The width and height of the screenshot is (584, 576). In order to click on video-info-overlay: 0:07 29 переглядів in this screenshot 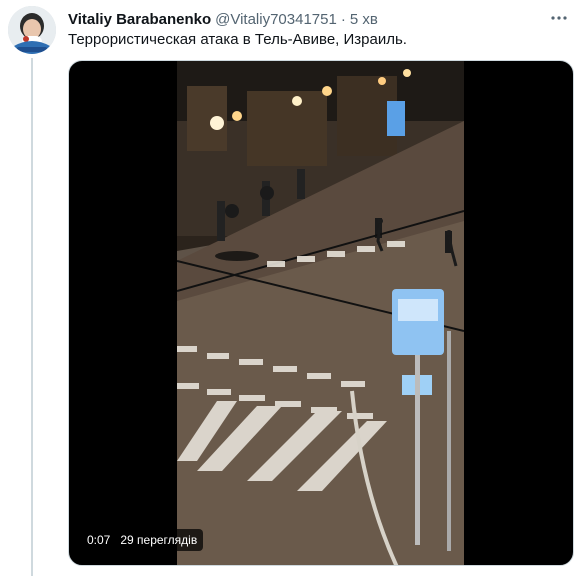, I will do `click(142, 540)`.